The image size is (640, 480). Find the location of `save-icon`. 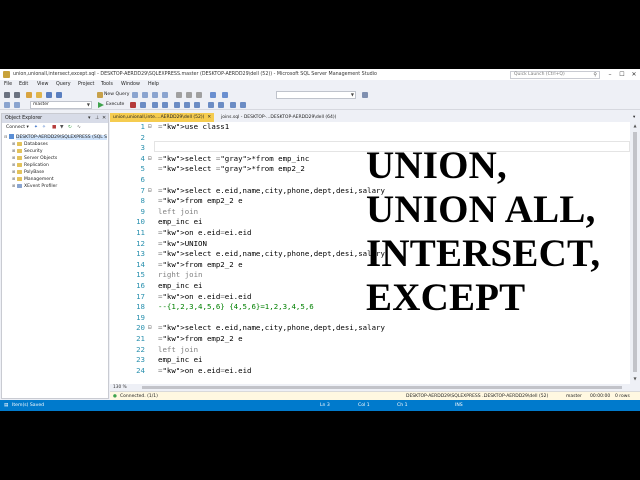

save-icon is located at coordinates (49, 95).